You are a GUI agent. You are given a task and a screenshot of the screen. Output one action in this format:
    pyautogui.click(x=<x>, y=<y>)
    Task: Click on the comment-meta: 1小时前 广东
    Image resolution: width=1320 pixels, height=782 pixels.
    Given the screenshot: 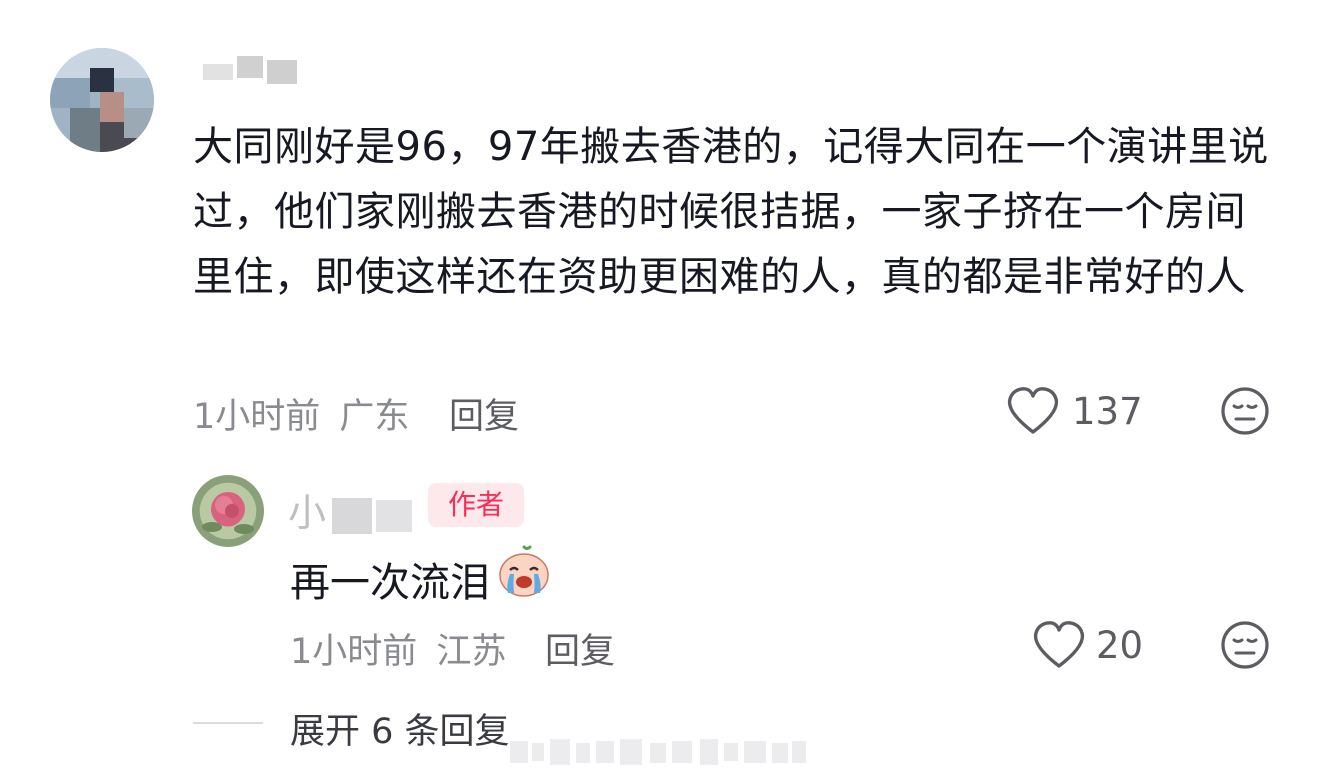 What is the action you would take?
    pyautogui.click(x=301, y=413)
    